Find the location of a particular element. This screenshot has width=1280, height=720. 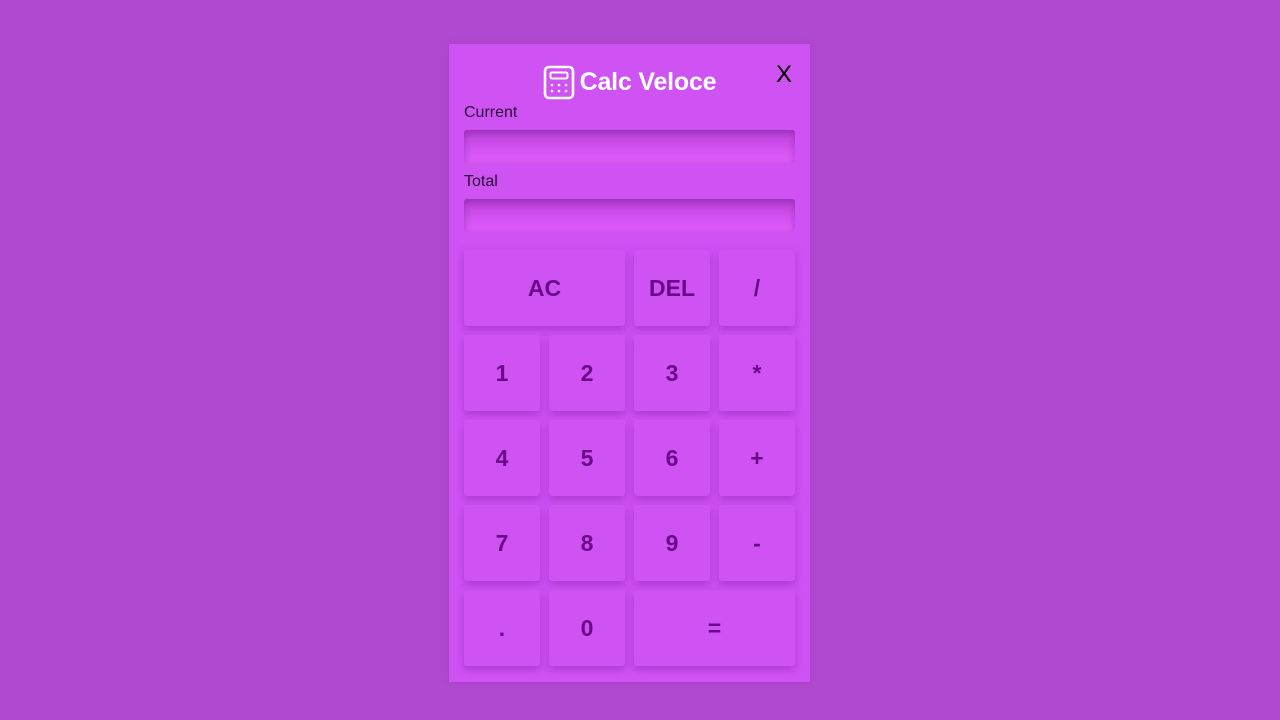

close-button: X is located at coordinates (784, 75).